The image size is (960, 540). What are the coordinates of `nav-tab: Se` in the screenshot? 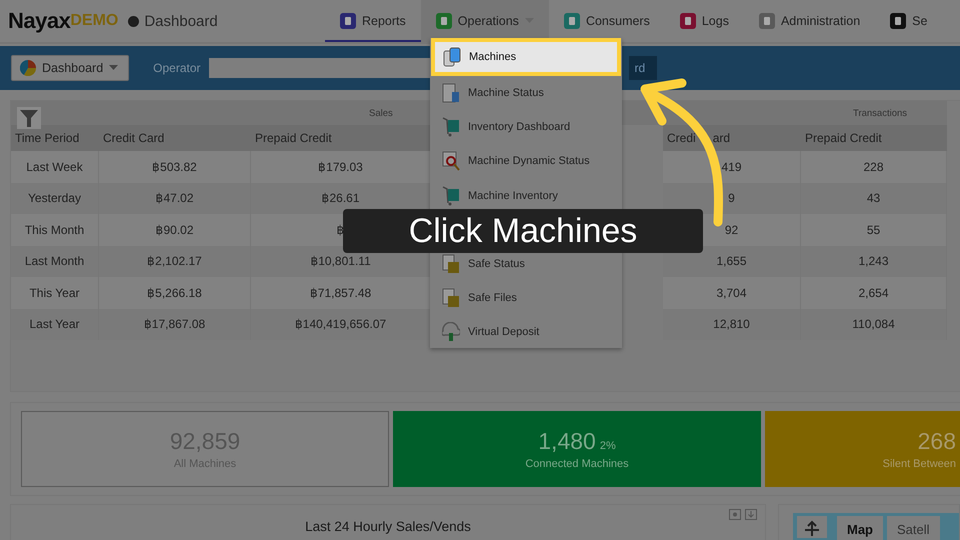 It's located at (908, 21).